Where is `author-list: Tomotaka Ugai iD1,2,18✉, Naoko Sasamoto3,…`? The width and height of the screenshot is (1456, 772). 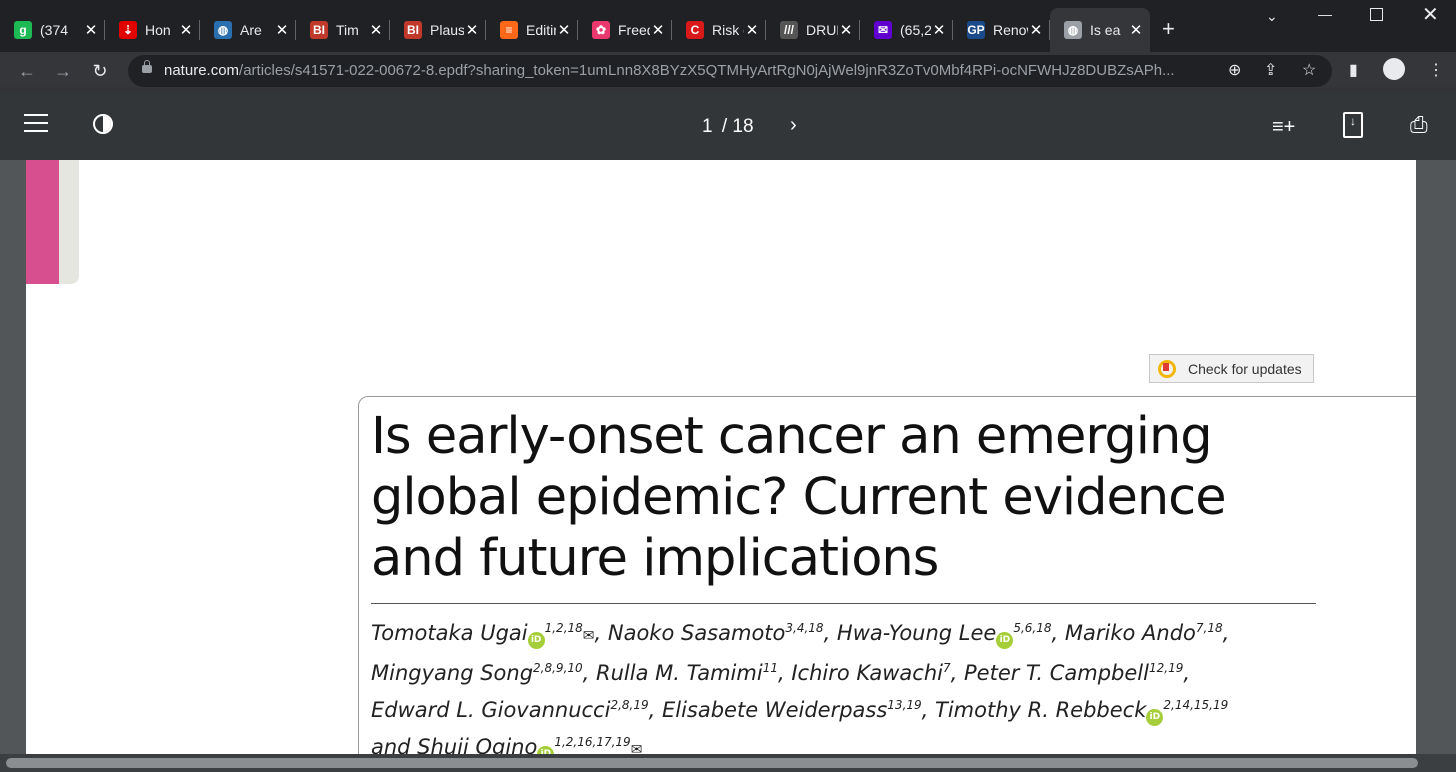 author-list: Tomotaka Ugai iD1,2,18✉, Naoko Sasamoto3,… is located at coordinates (841, 683).